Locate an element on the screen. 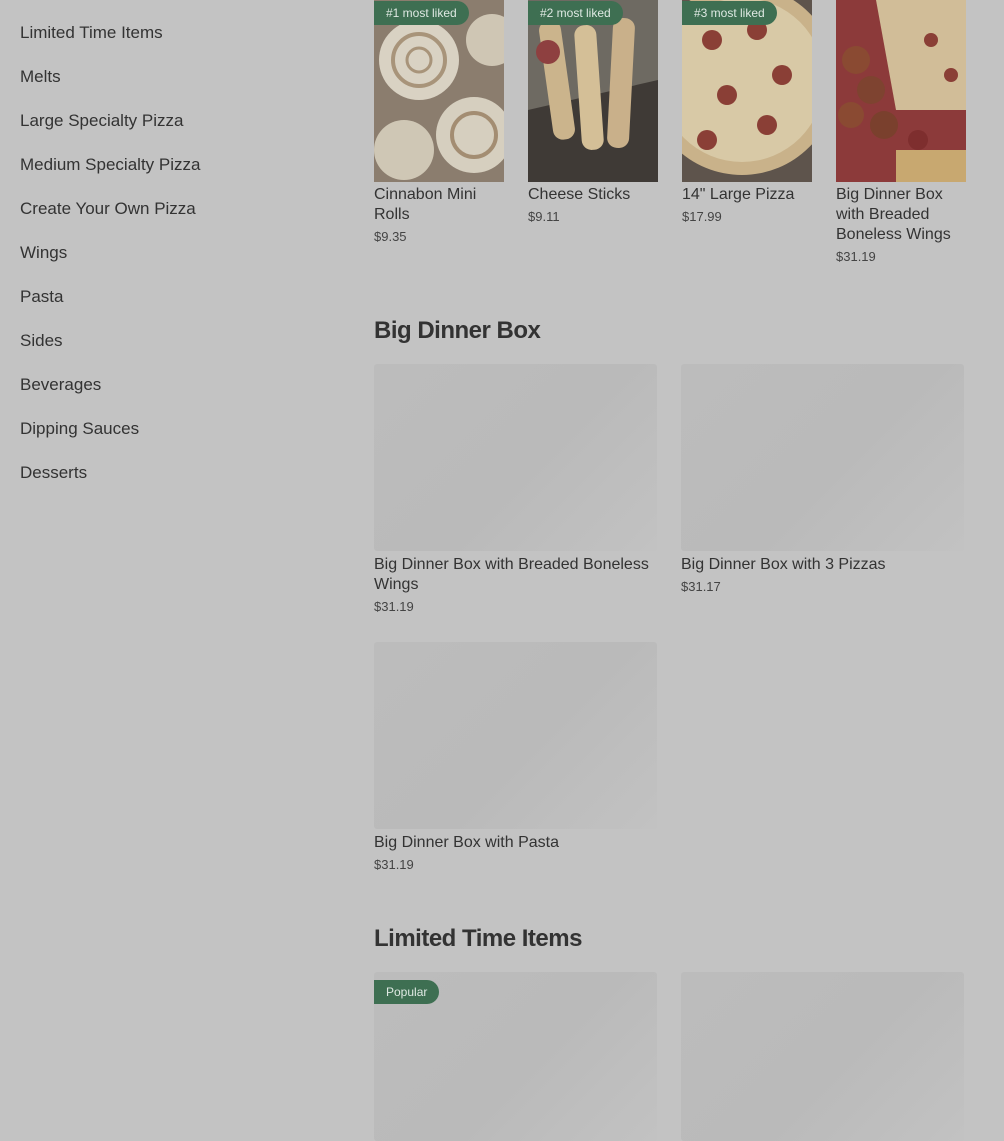 The image size is (1004, 1141). most-liked-card: #2 most liked Cheese Sticks $9.11 is located at coordinates (593, 133).